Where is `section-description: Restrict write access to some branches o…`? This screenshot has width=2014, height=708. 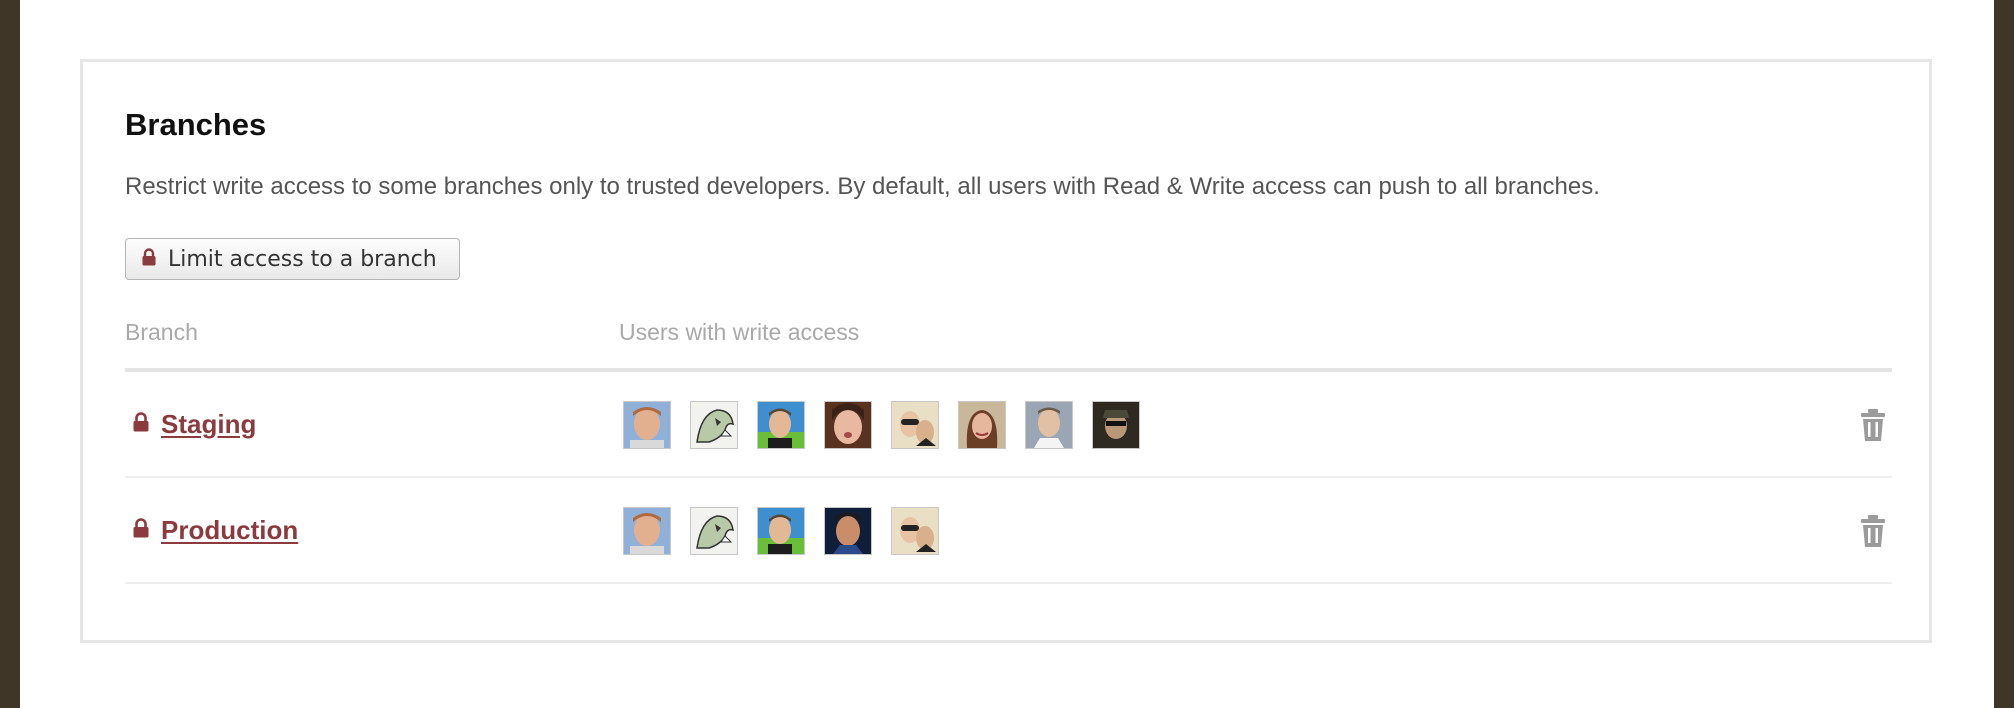 section-description: Restrict write access to some branches o… is located at coordinates (862, 186).